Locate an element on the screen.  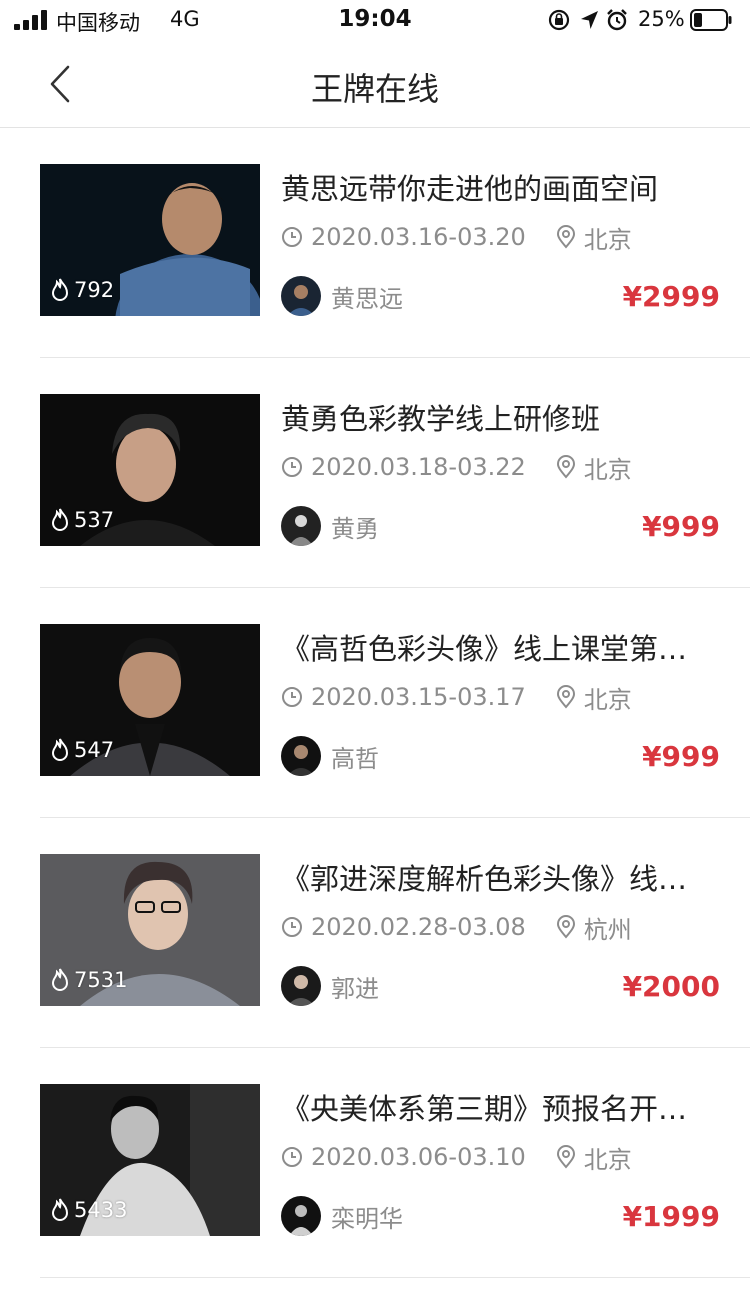
course-meta: 2020.03.06-03.10 北京 is located at coordinates (456, 1157).